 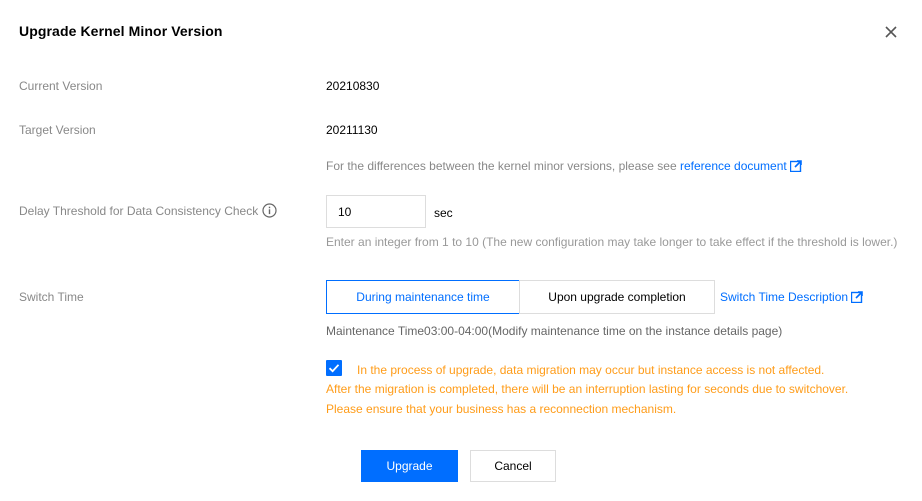 I want to click on reference-document-link: reference document, so click(x=741, y=166).